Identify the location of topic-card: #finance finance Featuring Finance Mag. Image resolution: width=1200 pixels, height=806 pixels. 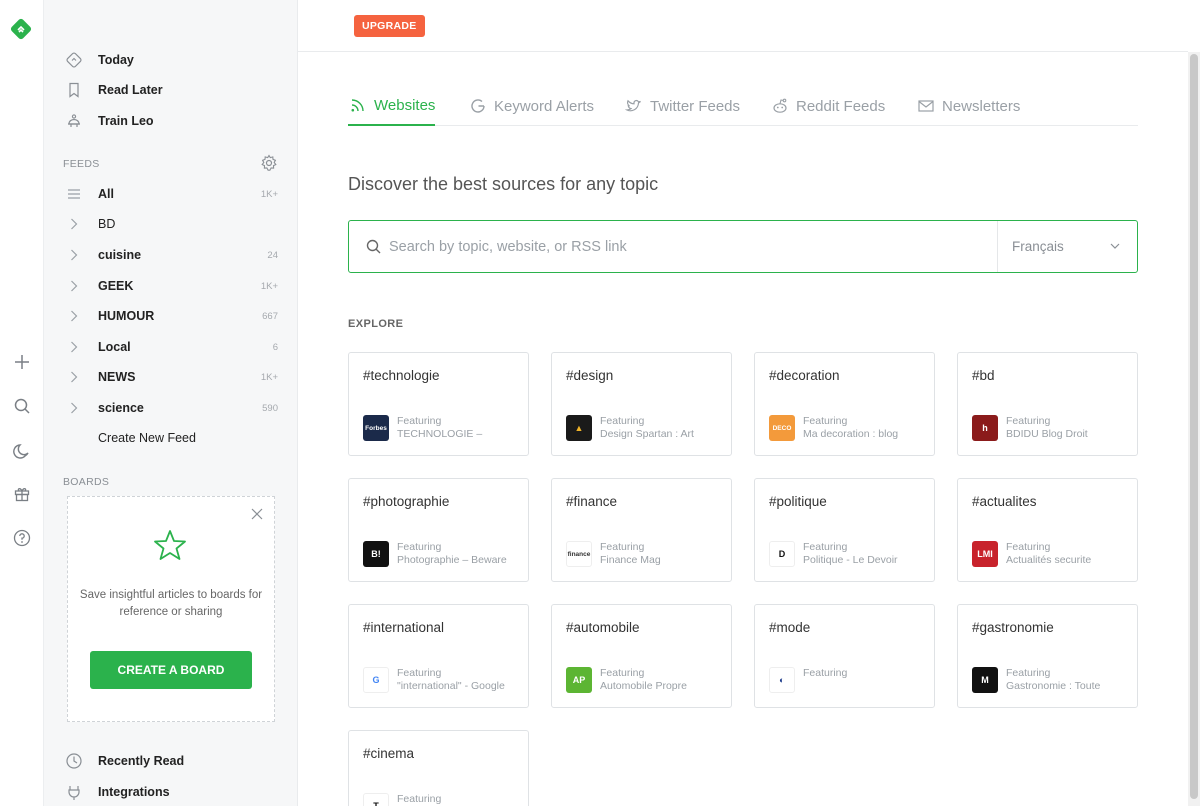
(641, 530).